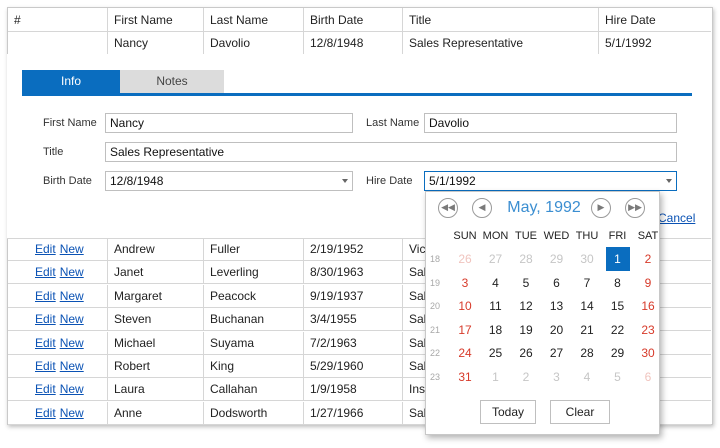  What do you see at coordinates (229, 123) in the screenshot?
I see `first-name-input: Nancy` at bounding box center [229, 123].